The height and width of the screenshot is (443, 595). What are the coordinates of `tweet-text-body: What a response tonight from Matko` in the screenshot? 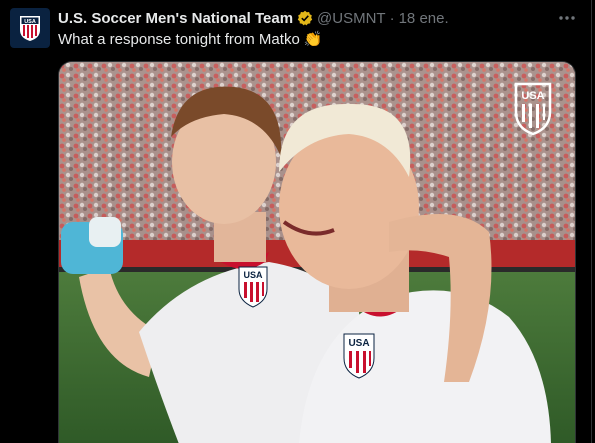 It's located at (179, 39).